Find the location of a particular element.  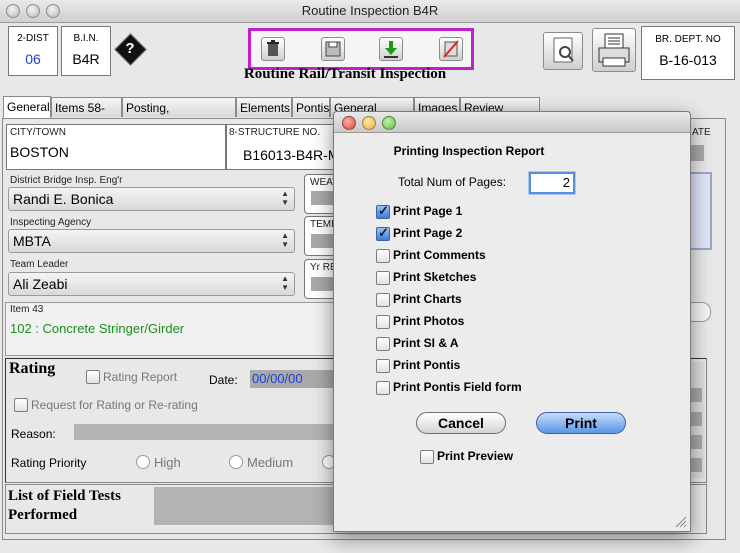

print-button-main is located at coordinates (614, 50).